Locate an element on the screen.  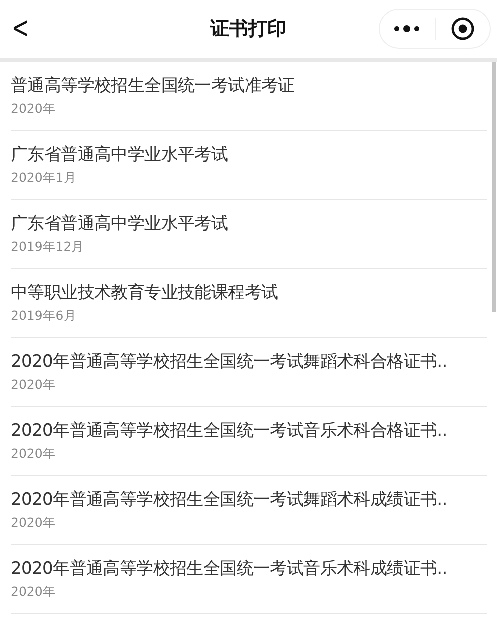
close-icon is located at coordinates (462, 29).